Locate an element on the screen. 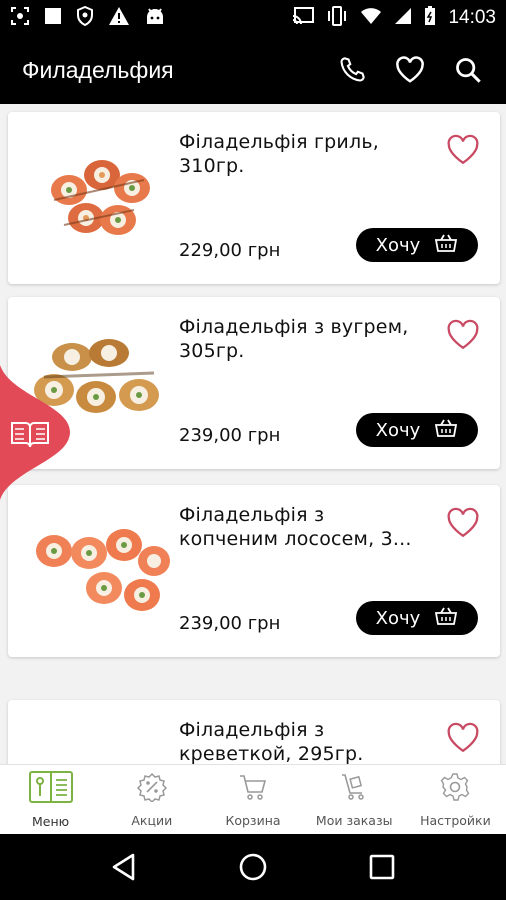 Image resolution: width=506 pixels, height=900 pixels. nav-item-cart: Корзина is located at coordinates (252, 799).